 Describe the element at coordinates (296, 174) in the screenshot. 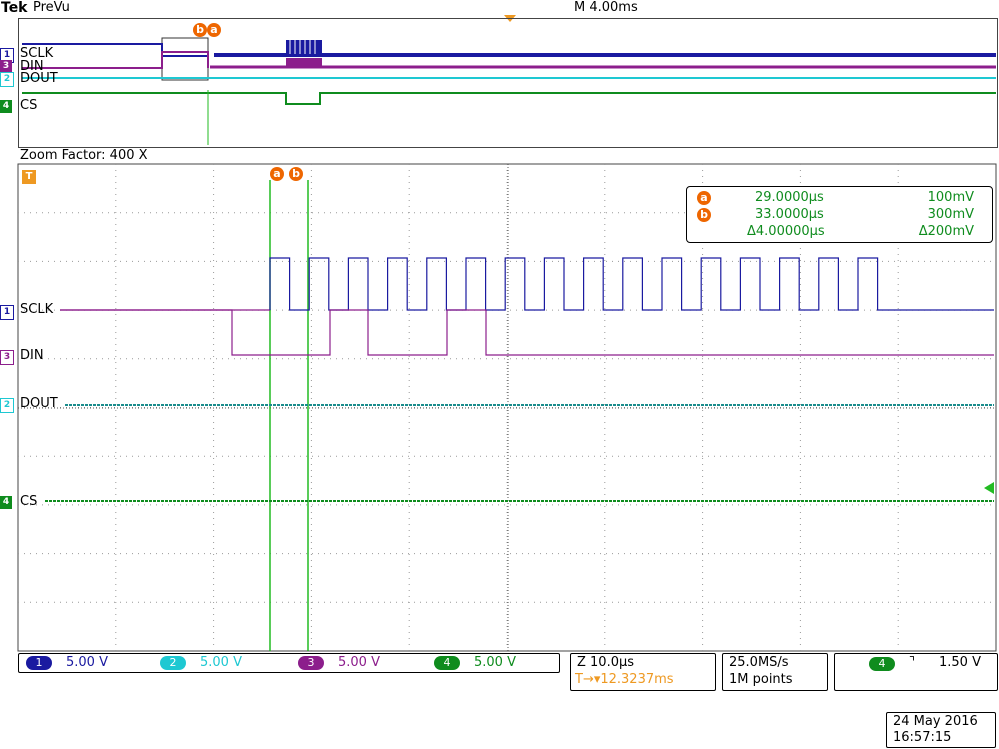

I see `cursor-b-marker: b` at that location.